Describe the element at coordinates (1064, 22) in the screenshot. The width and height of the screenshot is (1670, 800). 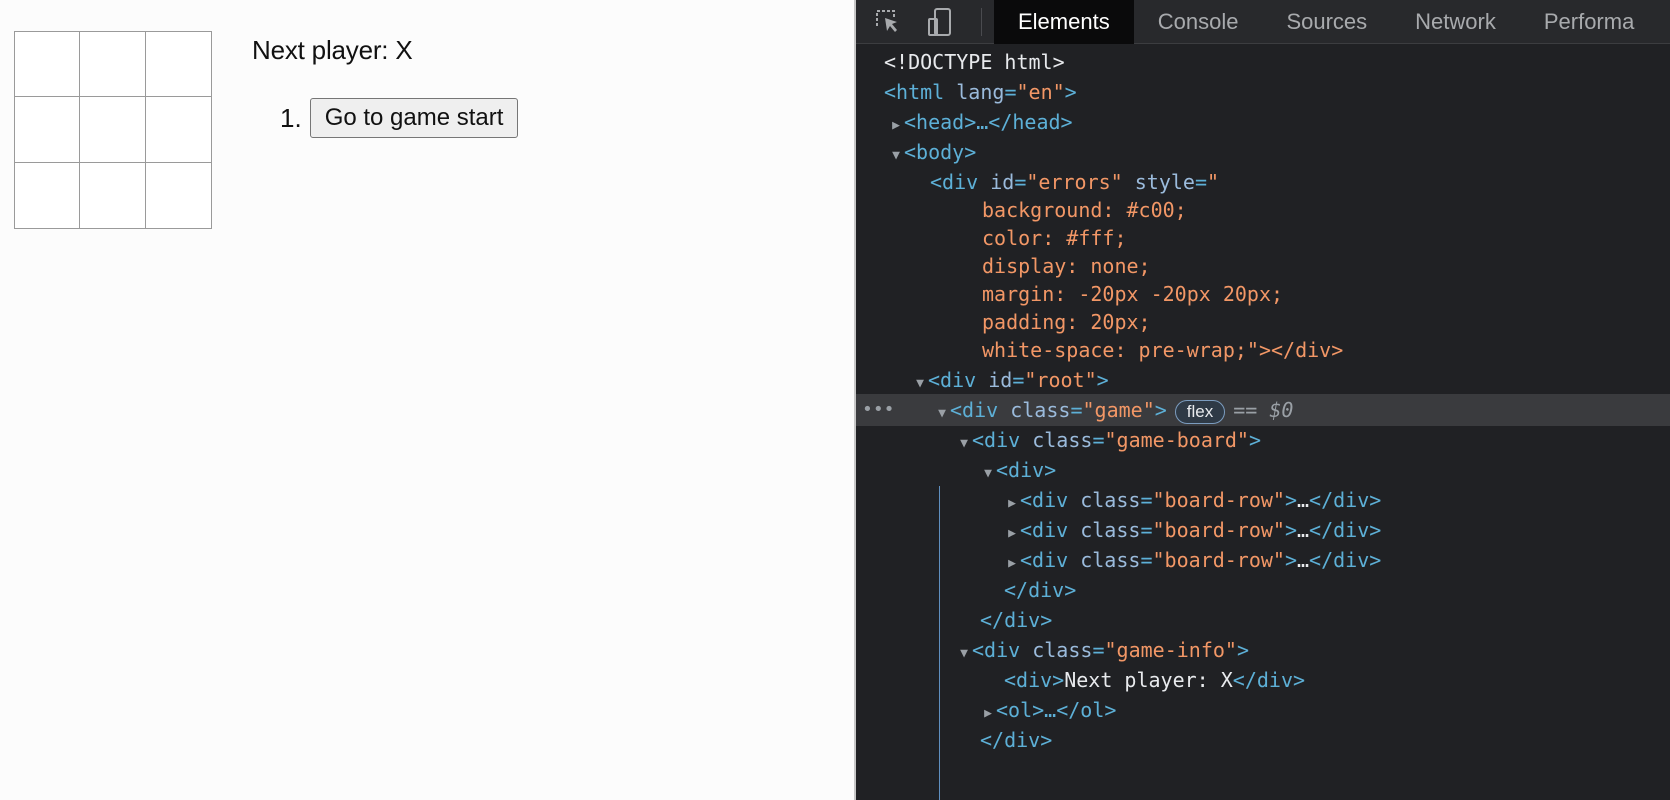
I see `tab-elements: Elements` at that location.